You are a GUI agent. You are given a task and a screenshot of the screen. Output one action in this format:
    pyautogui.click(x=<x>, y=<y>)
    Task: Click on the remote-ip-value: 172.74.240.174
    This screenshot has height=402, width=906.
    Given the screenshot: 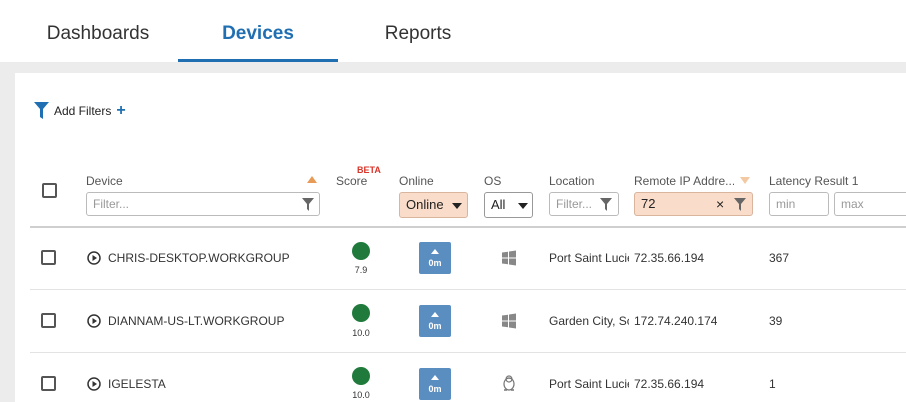 What is the action you would take?
    pyautogui.click(x=676, y=321)
    